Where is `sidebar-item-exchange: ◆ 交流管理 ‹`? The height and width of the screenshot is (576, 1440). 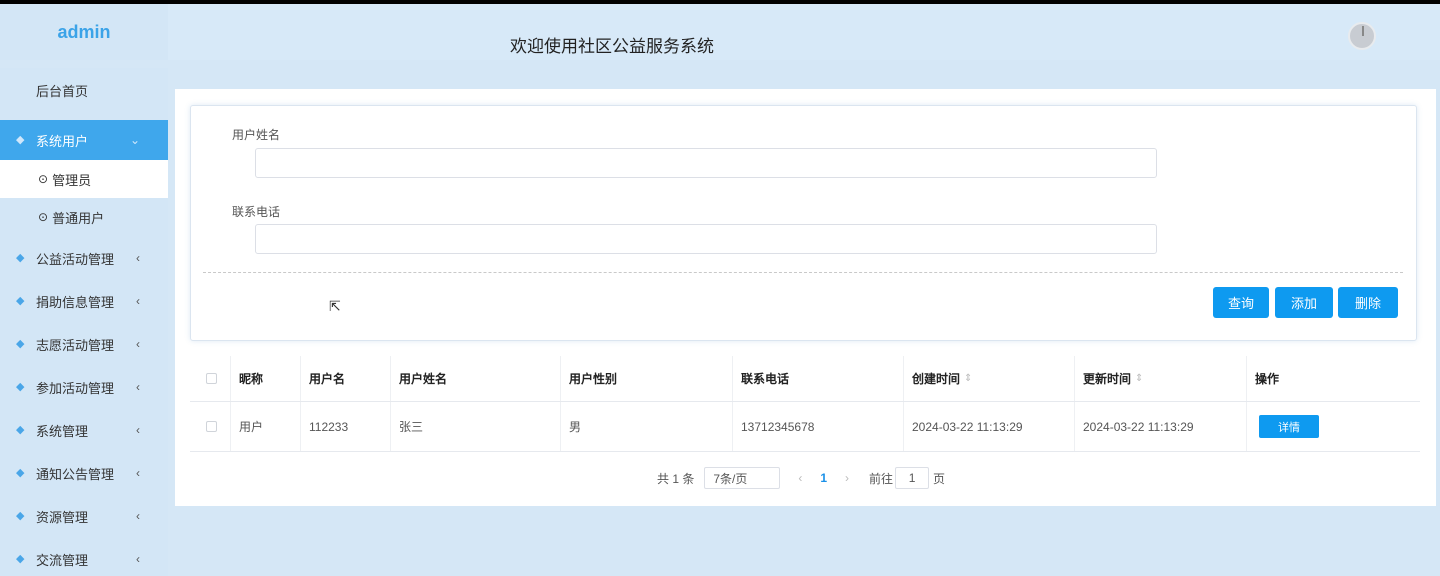
sidebar-item-exchange: ◆ 交流管理 ‹ is located at coordinates (84, 557).